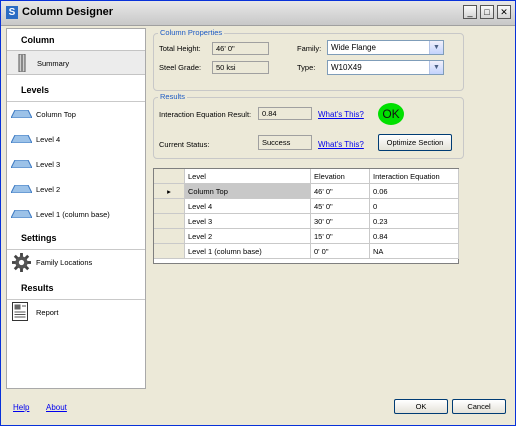 This screenshot has height=426, width=516. What do you see at coordinates (180, 67) in the screenshot?
I see `steel-grade-label: Steel Grade:` at bounding box center [180, 67].